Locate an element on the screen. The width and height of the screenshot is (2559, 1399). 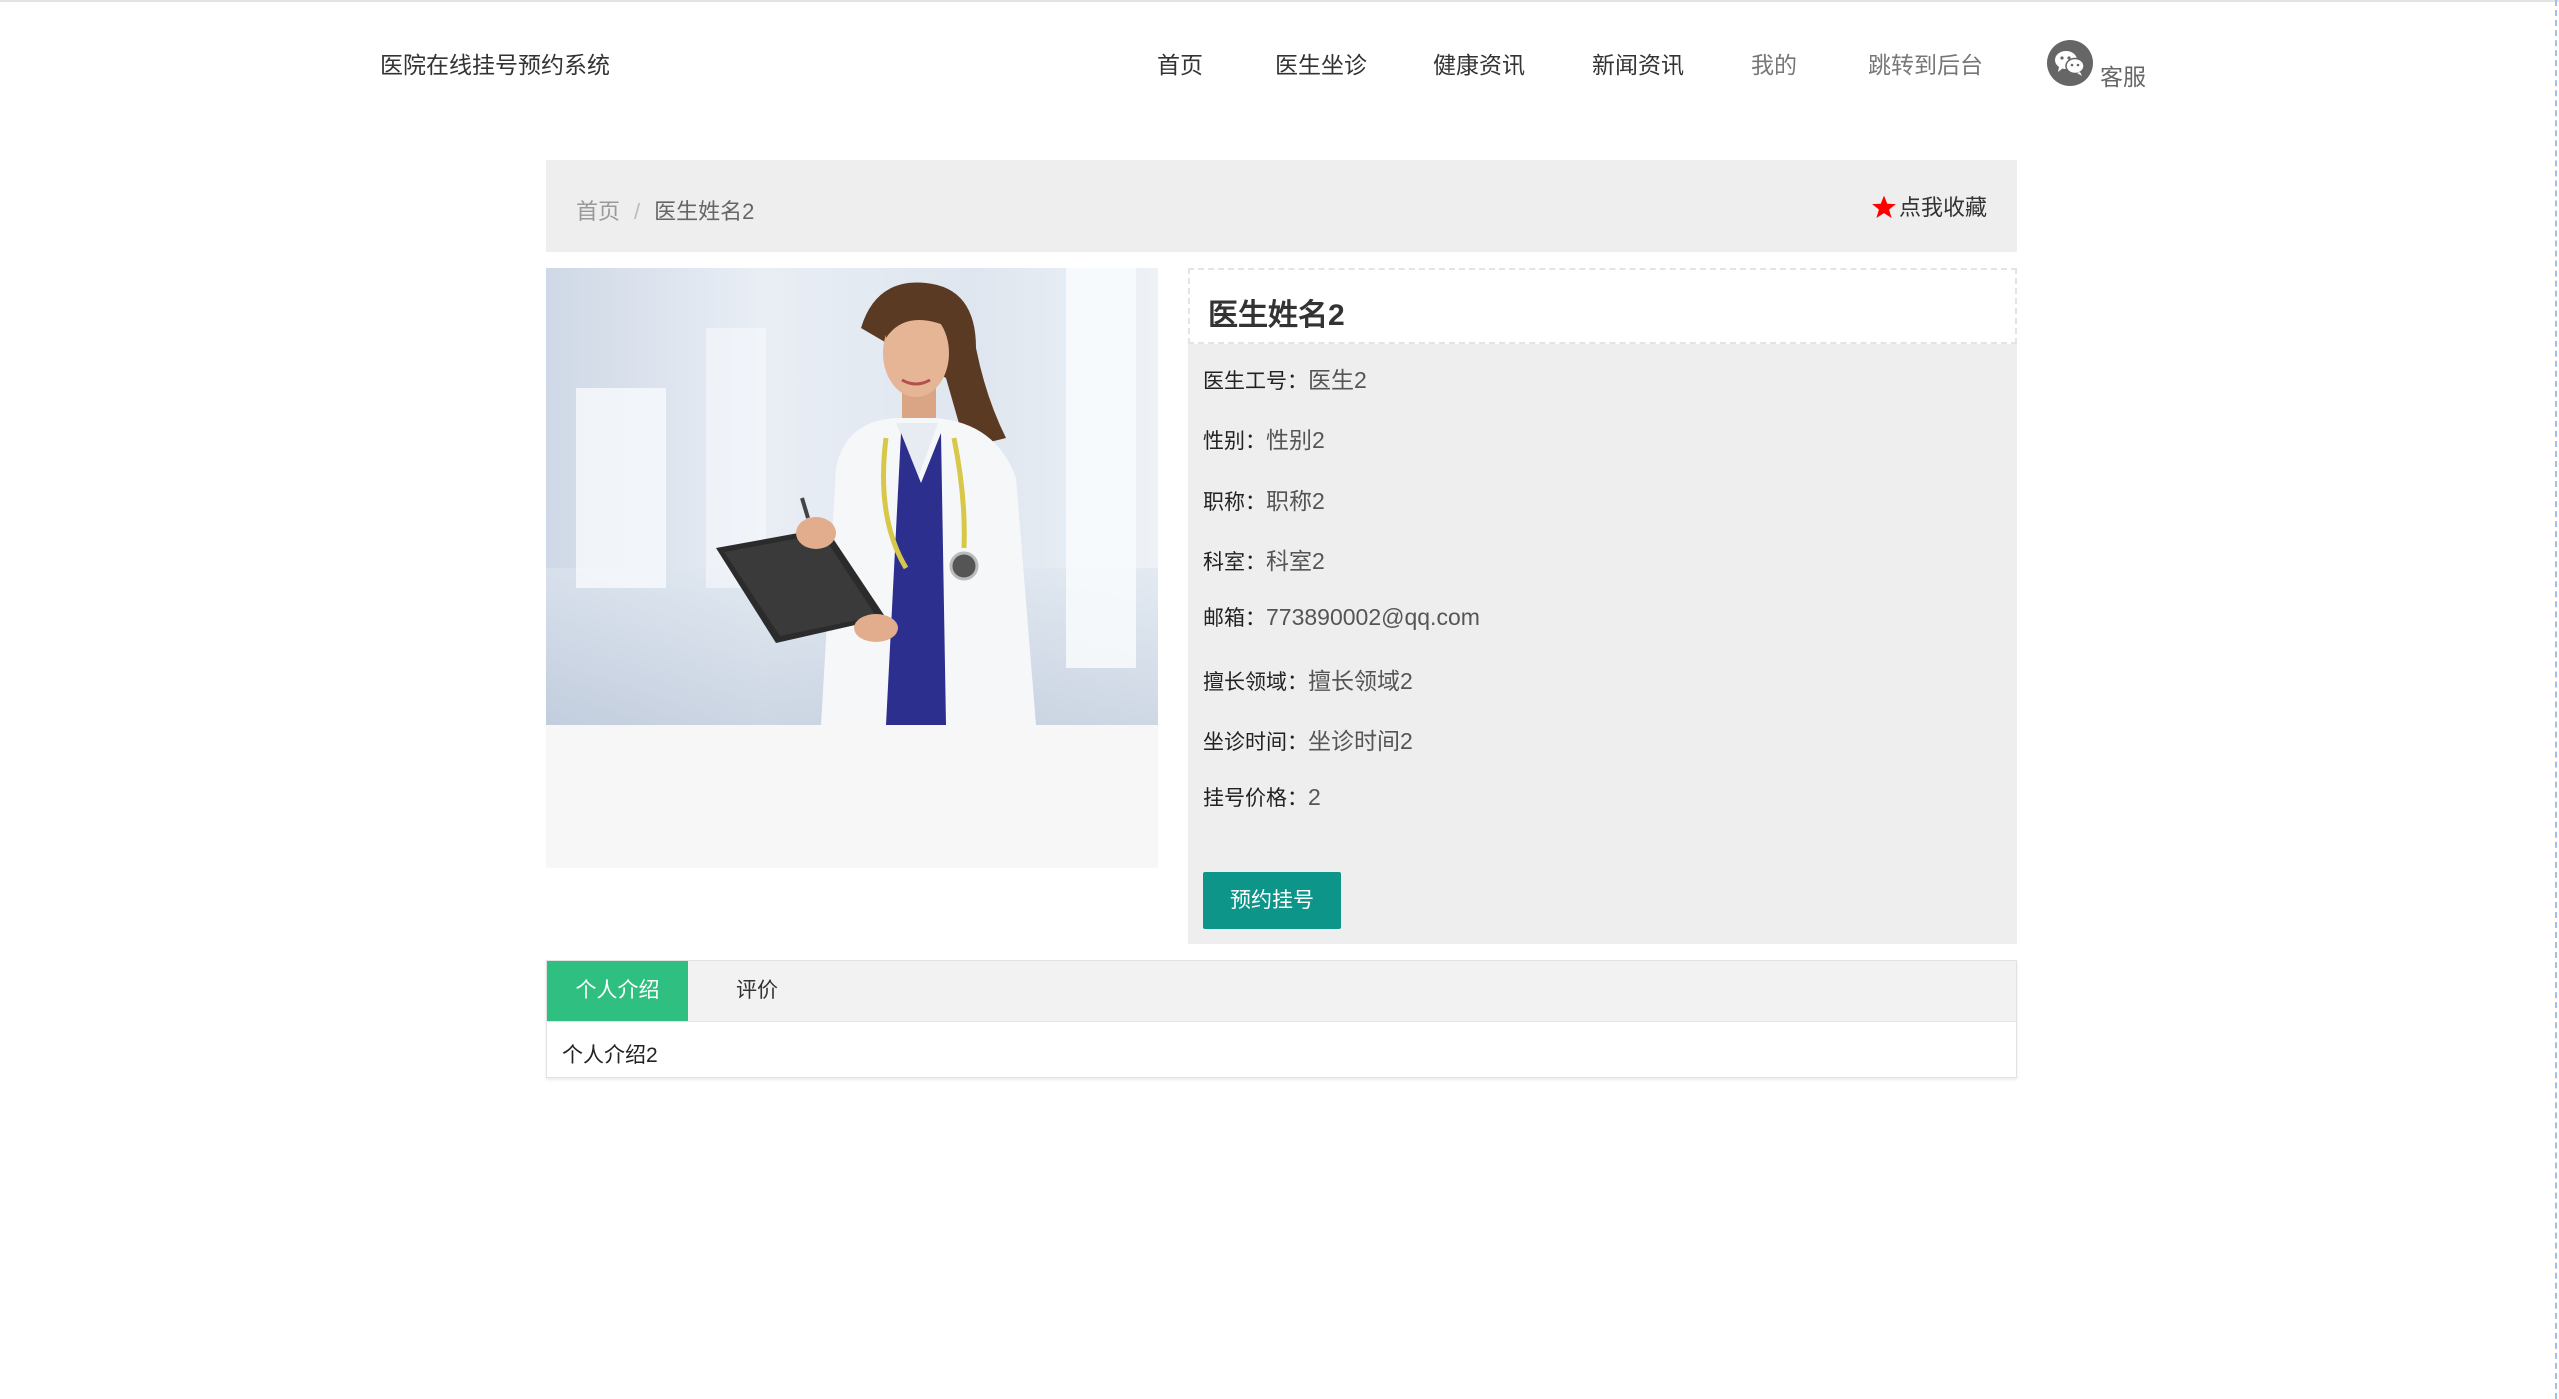
right-guide-line is located at coordinates (2556, 699).